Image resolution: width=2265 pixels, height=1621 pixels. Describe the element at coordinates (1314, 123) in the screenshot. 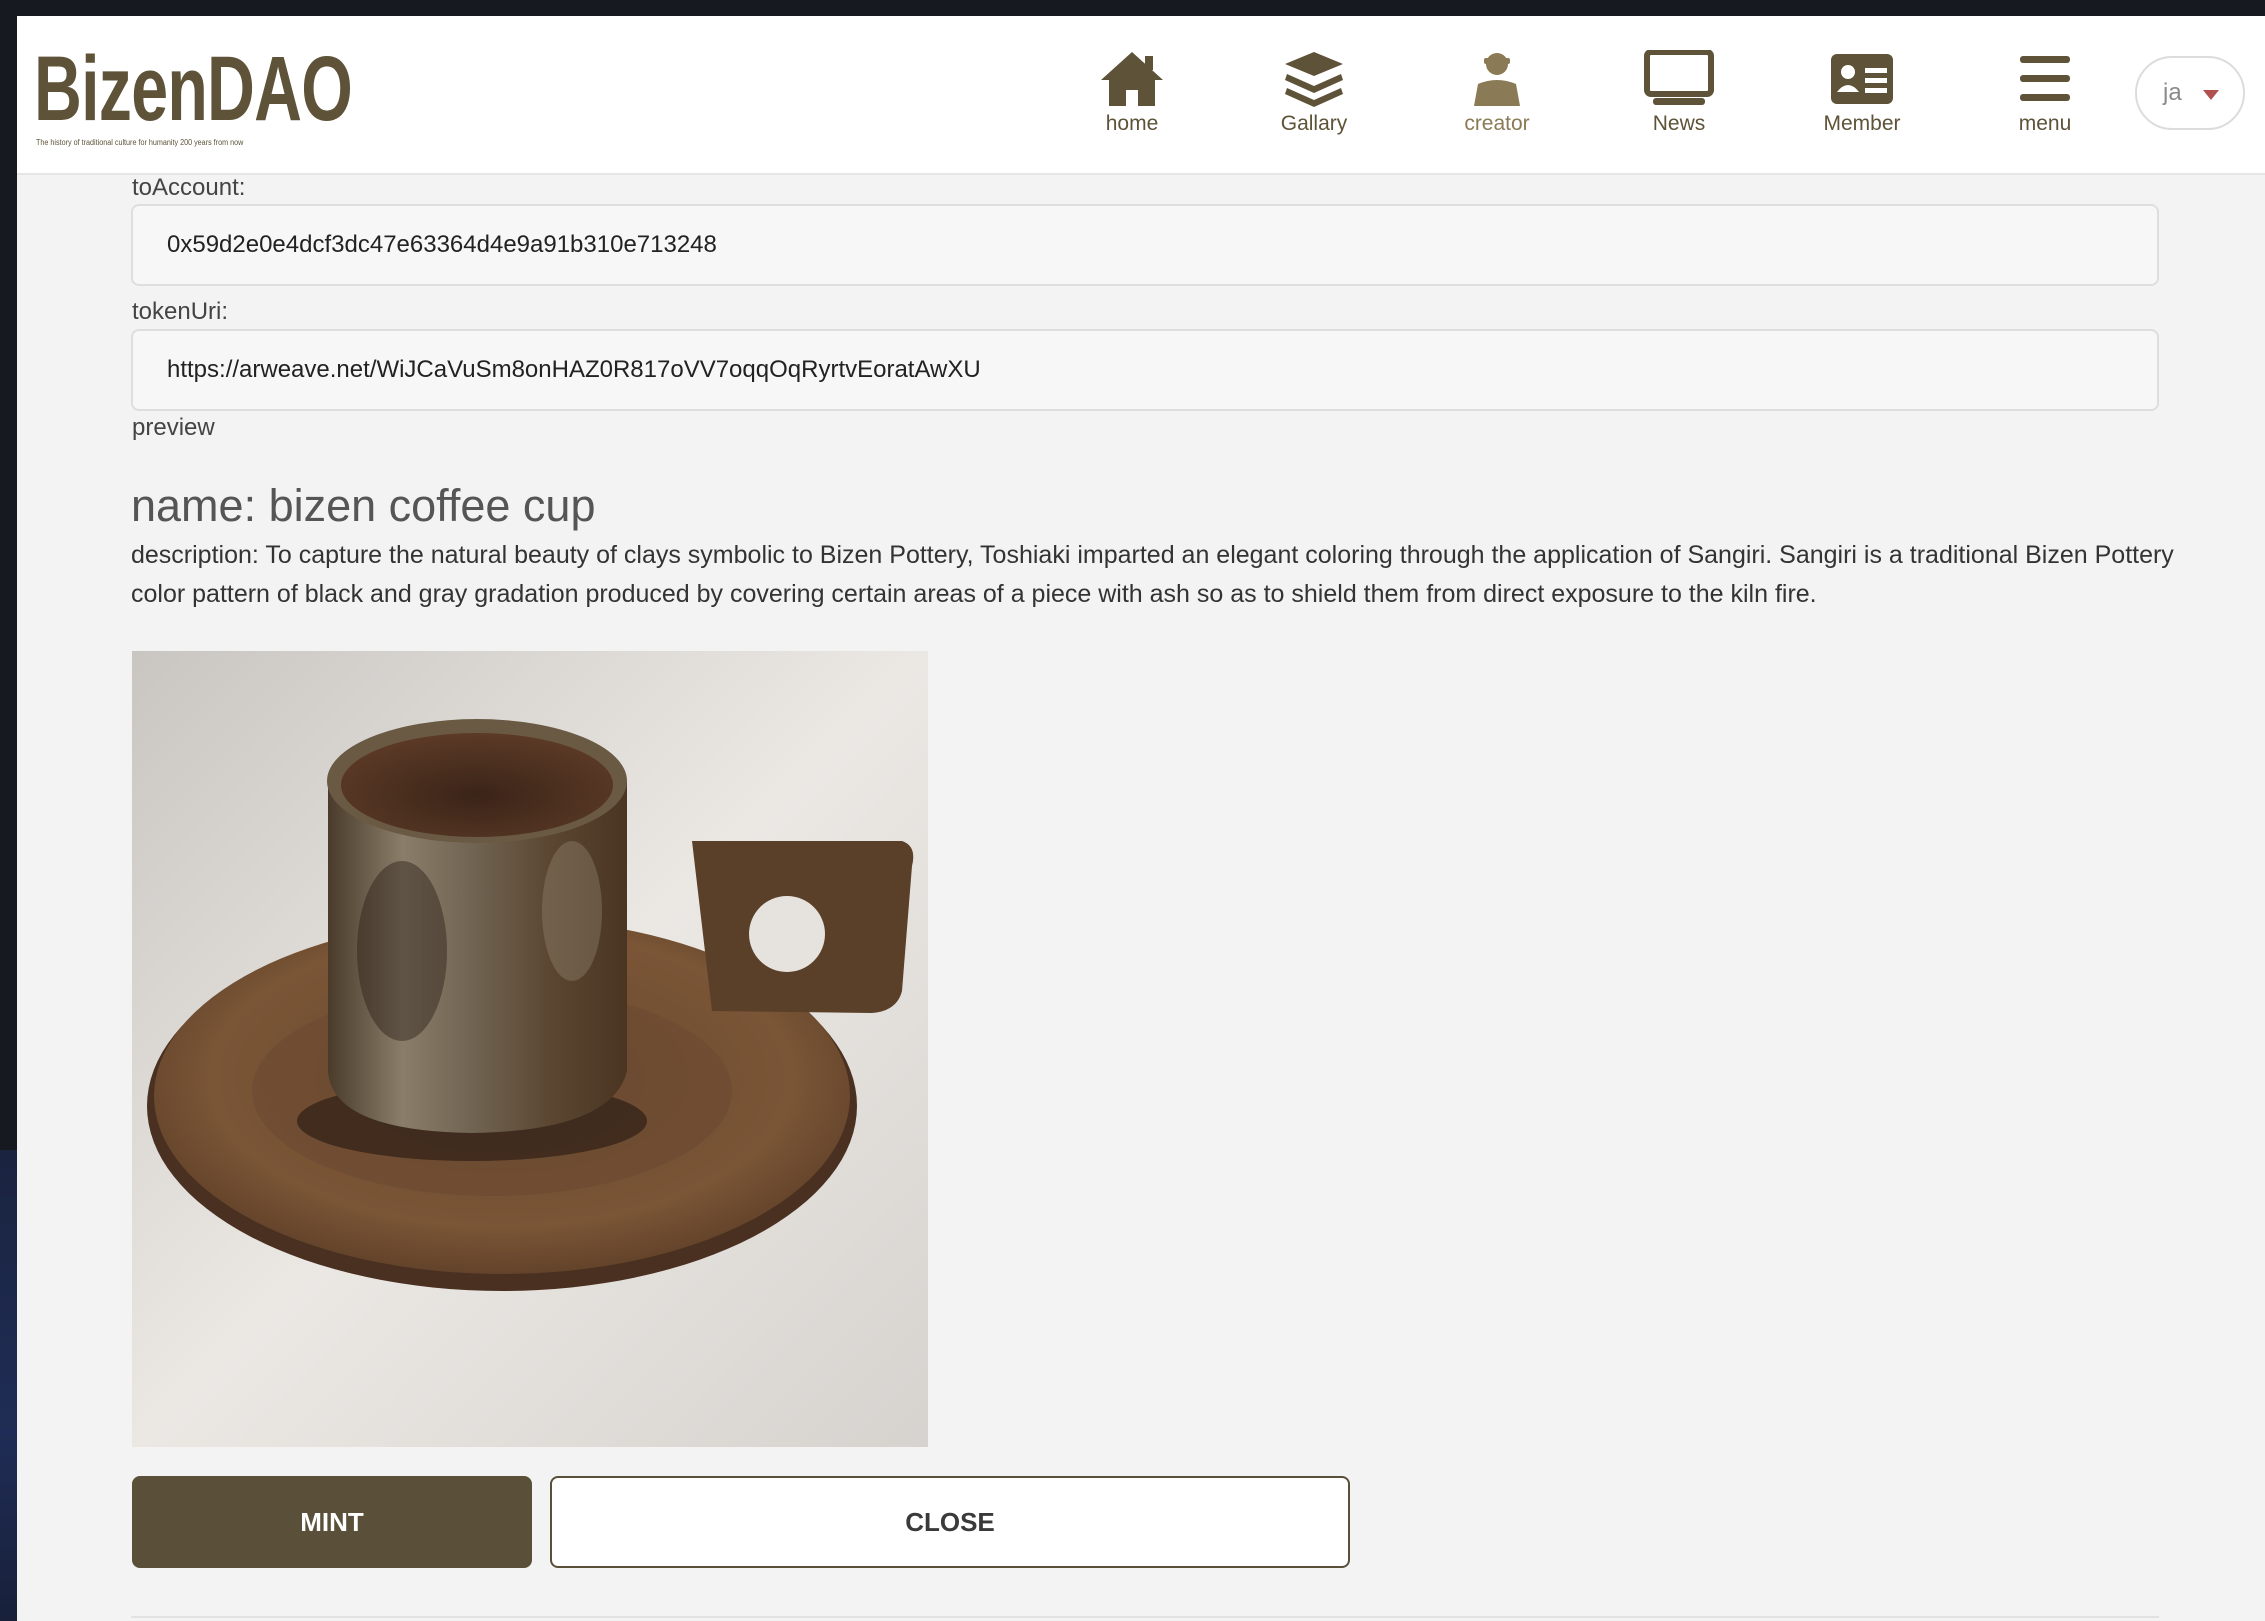

I see `nav-label-gallery: Gallary` at that location.